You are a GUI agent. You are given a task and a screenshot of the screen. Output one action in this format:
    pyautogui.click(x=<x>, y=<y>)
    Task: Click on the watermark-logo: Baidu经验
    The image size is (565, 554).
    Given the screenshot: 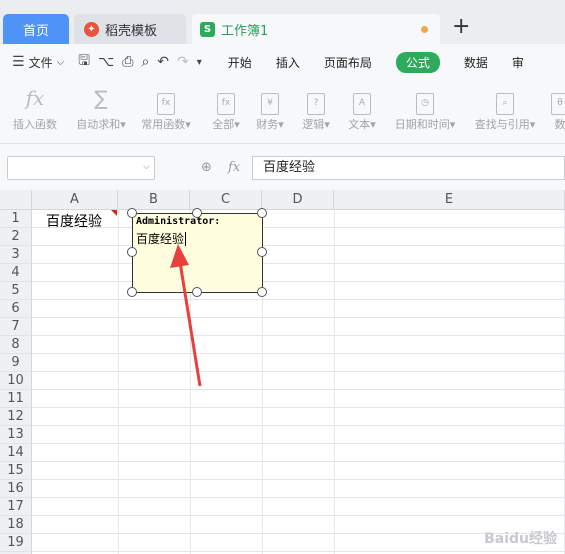 What is the action you would take?
    pyautogui.click(x=520, y=539)
    